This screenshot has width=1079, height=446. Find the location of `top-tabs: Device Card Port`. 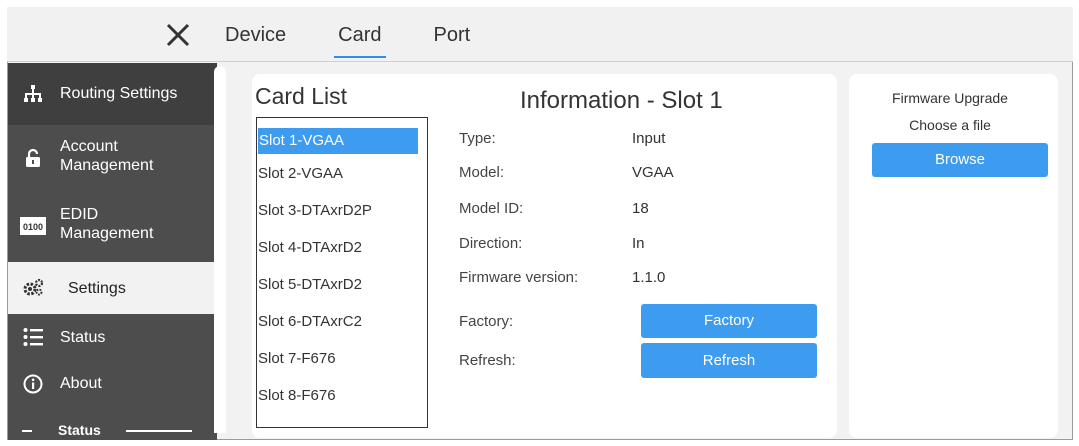

top-tabs: Device Card Port is located at coordinates (373, 34).